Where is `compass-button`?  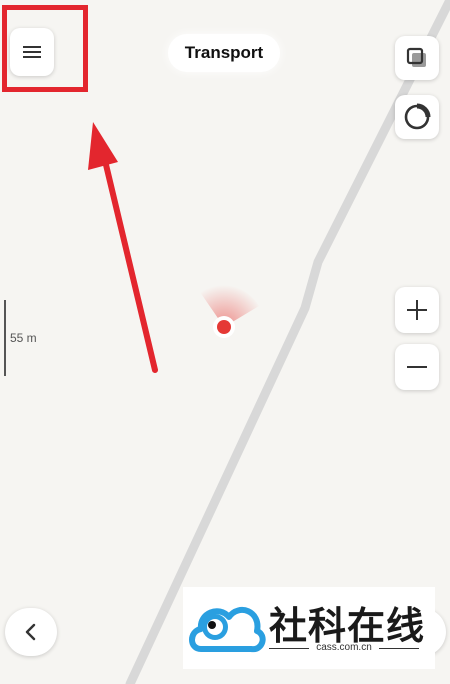 compass-button is located at coordinates (417, 117).